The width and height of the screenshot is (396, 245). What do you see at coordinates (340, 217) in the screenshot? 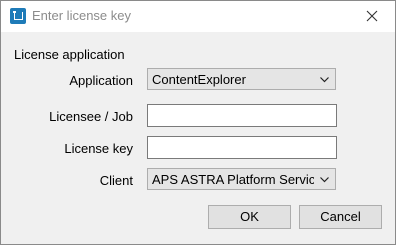
I see `cancel-button: Cancel` at bounding box center [340, 217].